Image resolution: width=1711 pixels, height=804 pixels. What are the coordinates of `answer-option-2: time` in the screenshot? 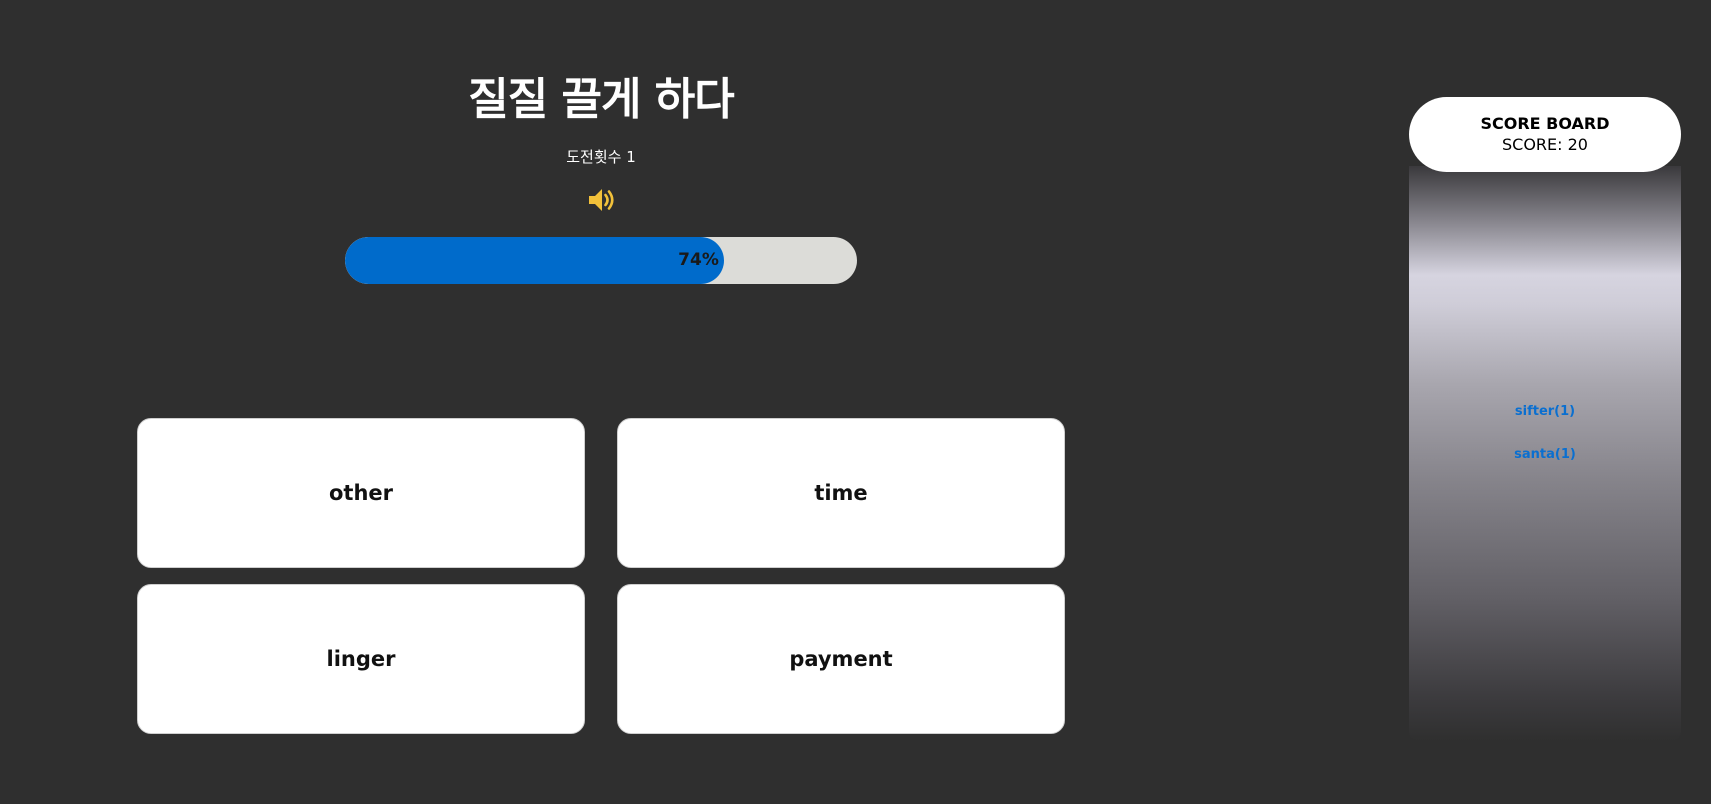 It's located at (841, 493).